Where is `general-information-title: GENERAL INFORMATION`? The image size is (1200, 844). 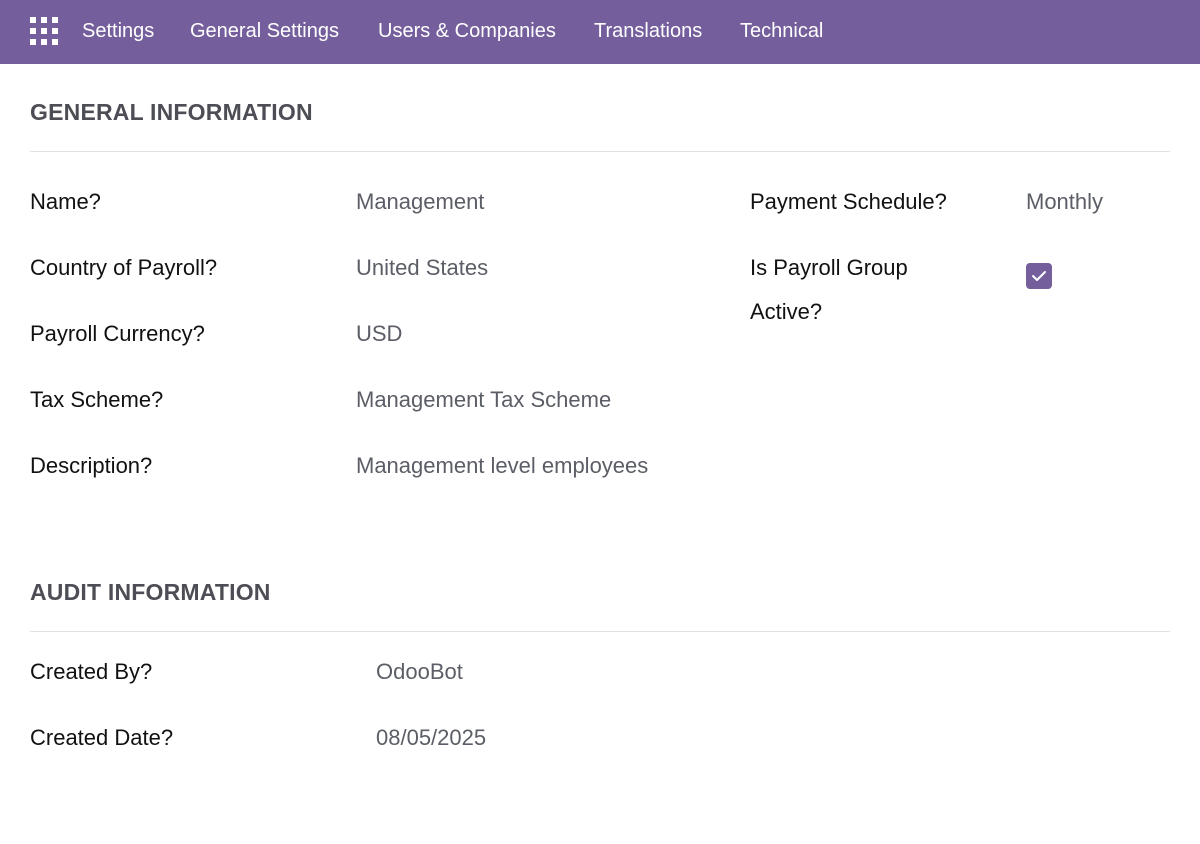
general-information-title: GENERAL INFORMATION is located at coordinates (171, 112).